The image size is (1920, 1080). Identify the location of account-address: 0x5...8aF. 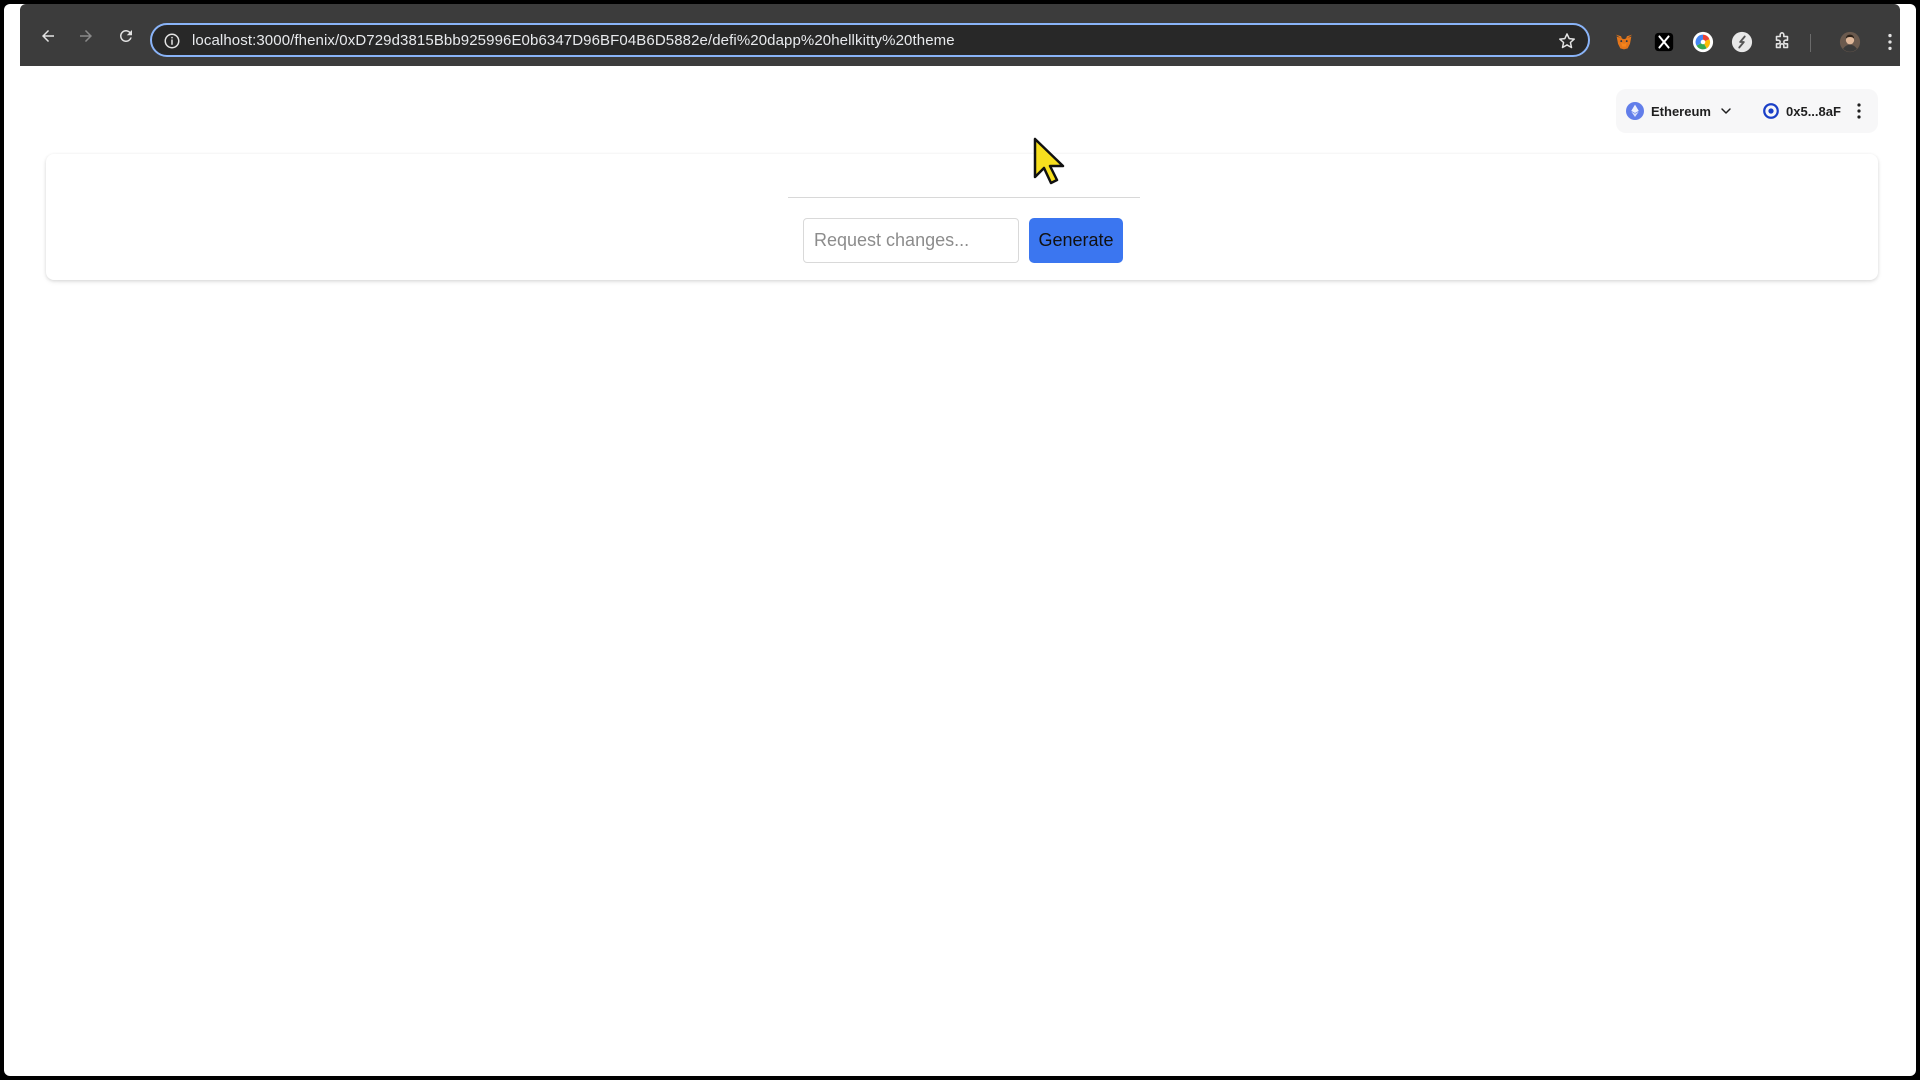
(1813, 111).